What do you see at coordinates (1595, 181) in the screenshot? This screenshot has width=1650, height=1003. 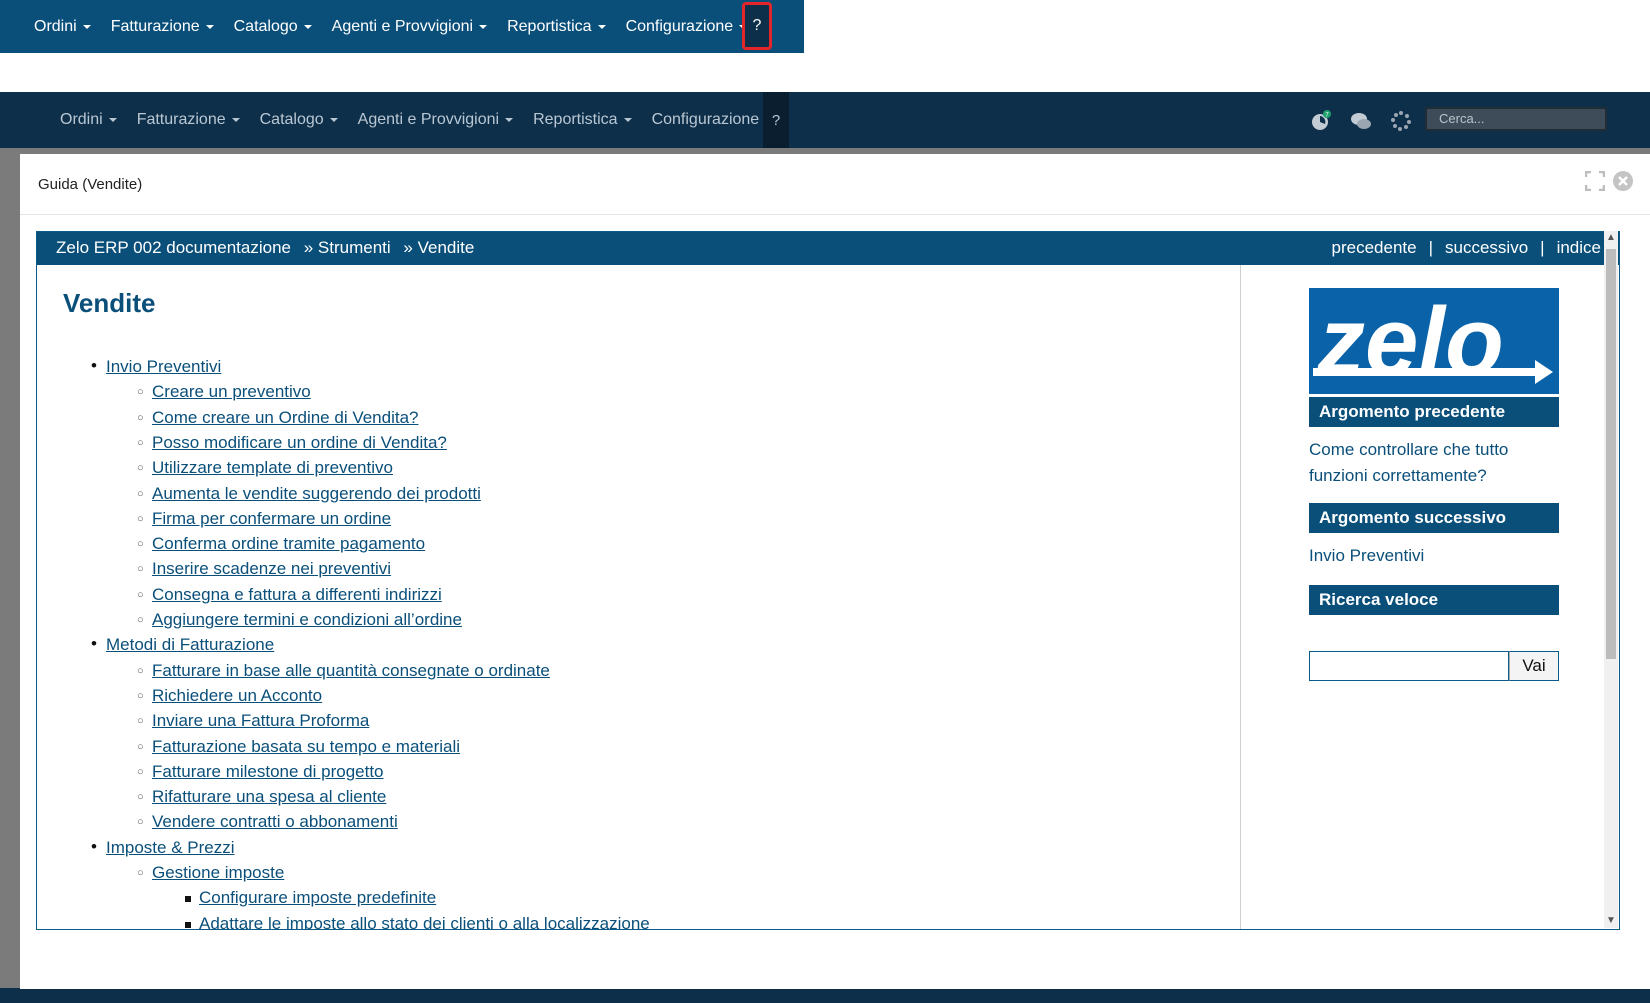 I see `expand-icon` at bounding box center [1595, 181].